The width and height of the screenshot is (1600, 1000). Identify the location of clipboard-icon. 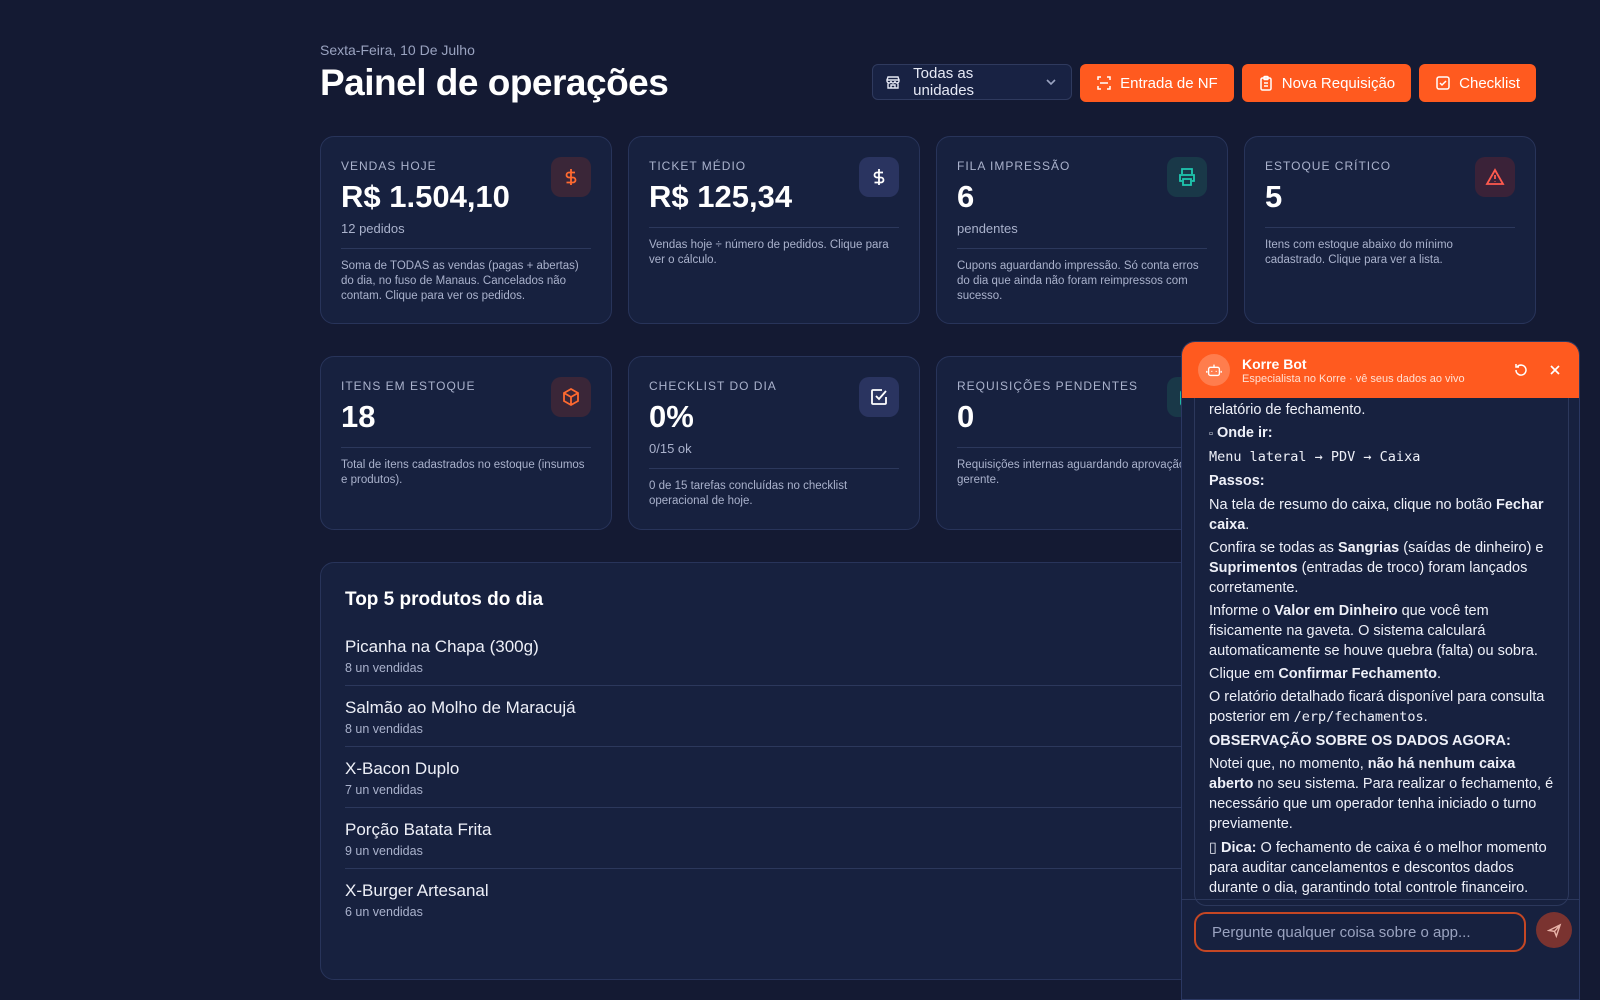
(1266, 83).